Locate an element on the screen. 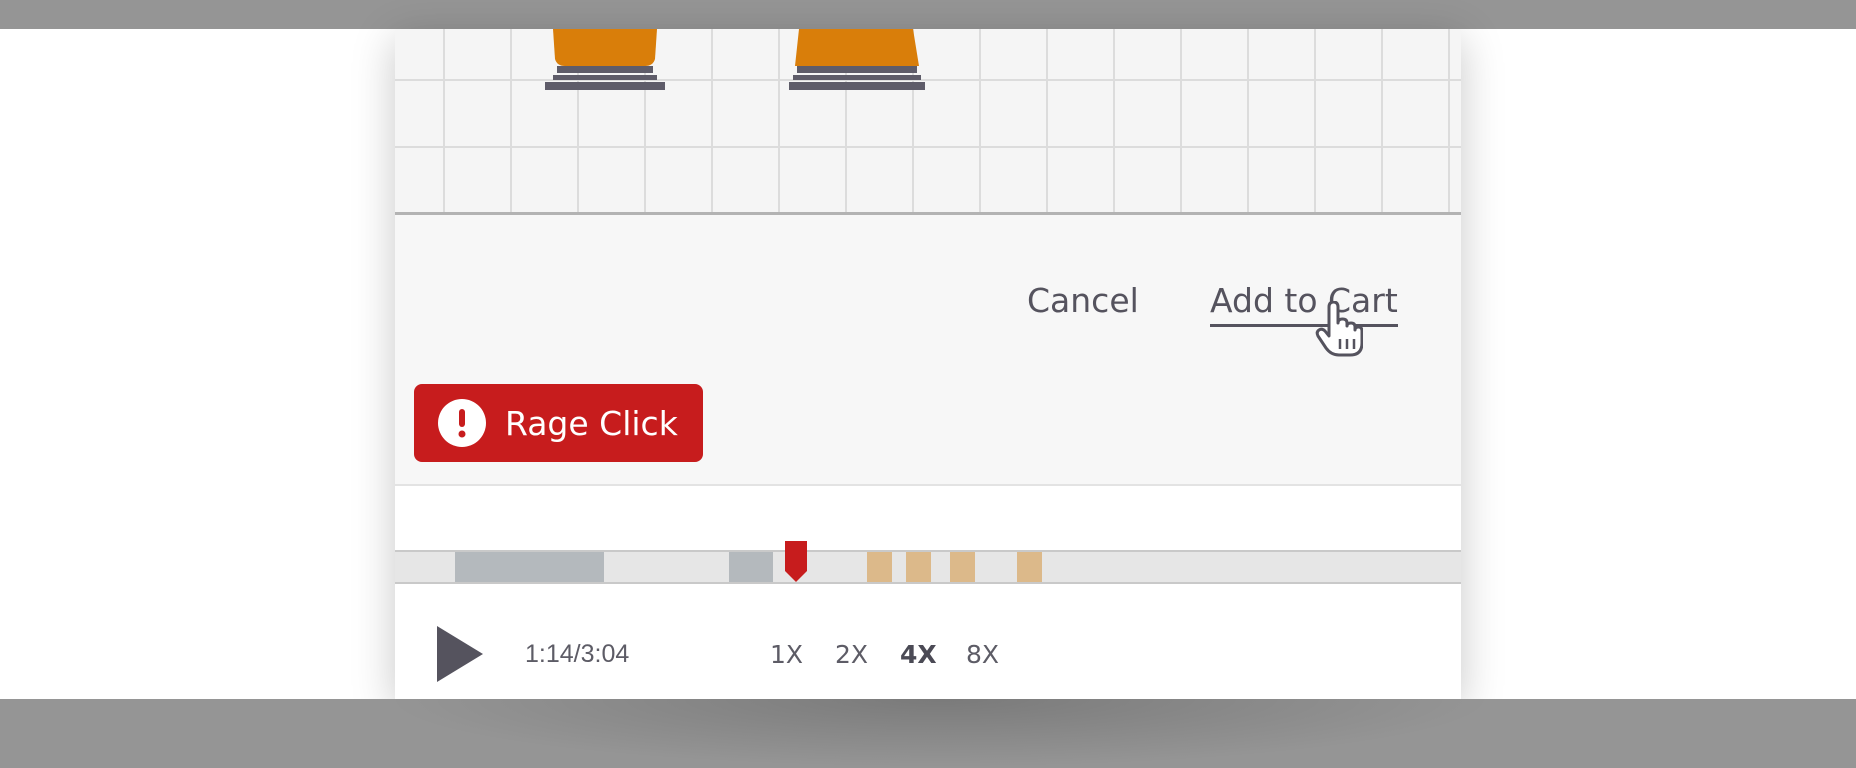 The height and width of the screenshot is (768, 1856). playback-time: 1:14/3:04 is located at coordinates (577, 654).